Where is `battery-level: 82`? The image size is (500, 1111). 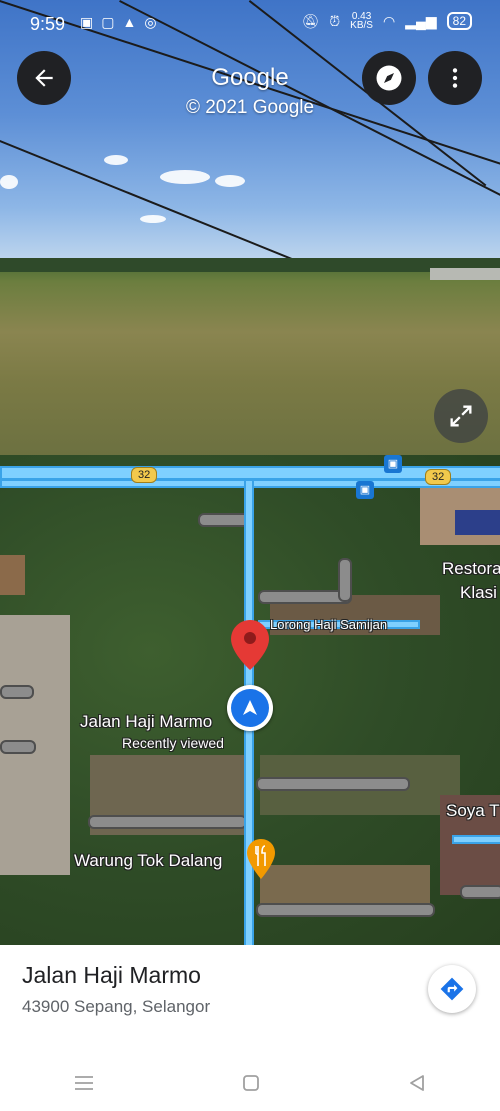
battery-level: 82 is located at coordinates (459, 21).